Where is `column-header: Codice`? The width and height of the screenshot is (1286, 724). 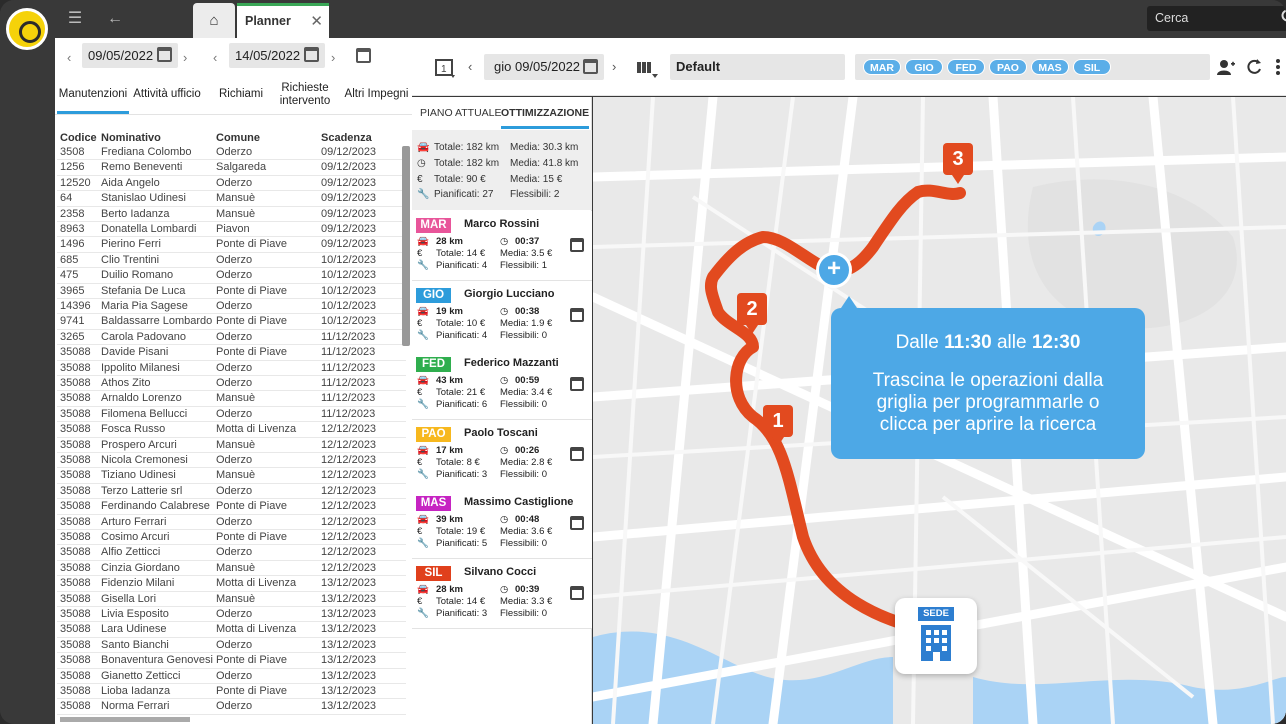
column-header: Codice is located at coordinates (78, 138).